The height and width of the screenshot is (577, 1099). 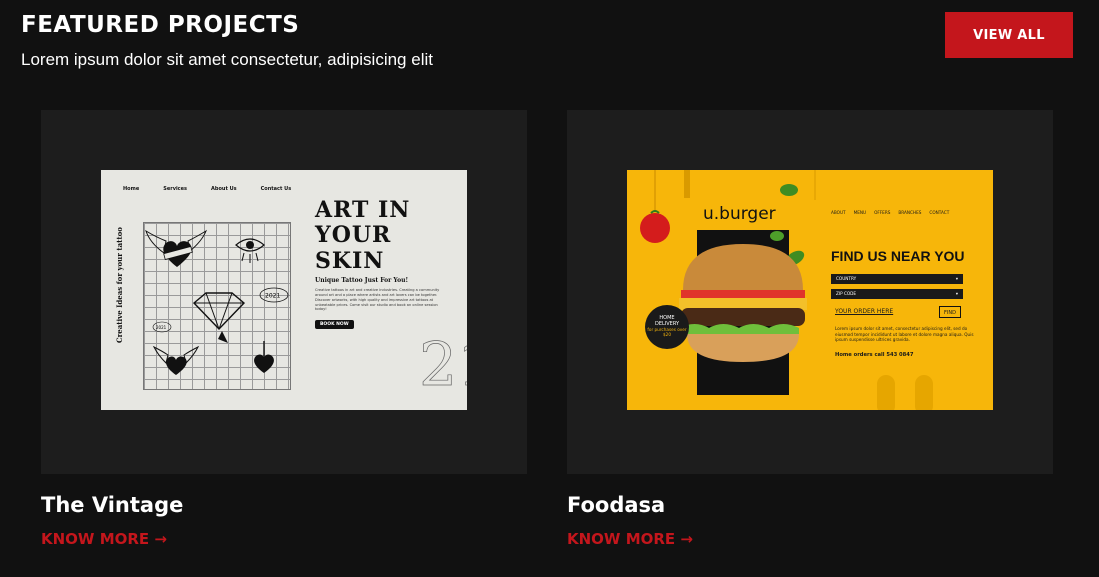 What do you see at coordinates (939, 212) in the screenshot?
I see `burger-nav-item: CONTACT` at bounding box center [939, 212].